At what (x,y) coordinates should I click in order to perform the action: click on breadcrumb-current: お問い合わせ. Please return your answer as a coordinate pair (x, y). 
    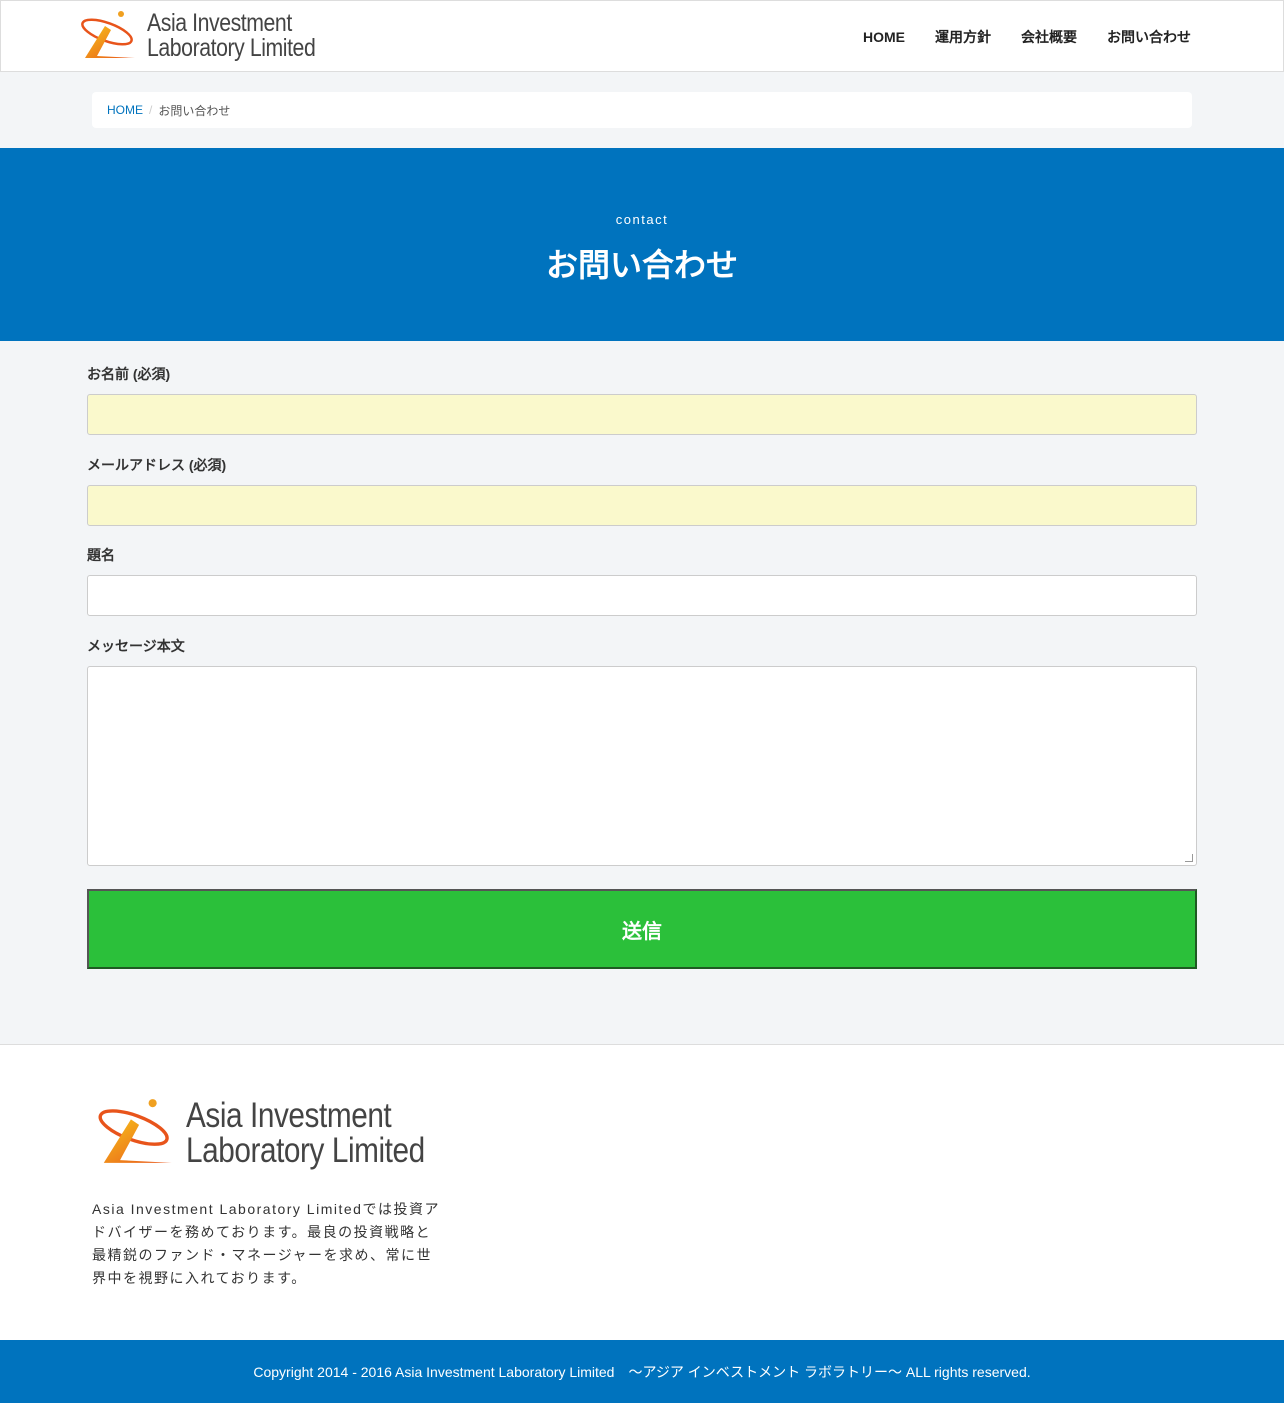
    Looking at the image, I should click on (194, 110).